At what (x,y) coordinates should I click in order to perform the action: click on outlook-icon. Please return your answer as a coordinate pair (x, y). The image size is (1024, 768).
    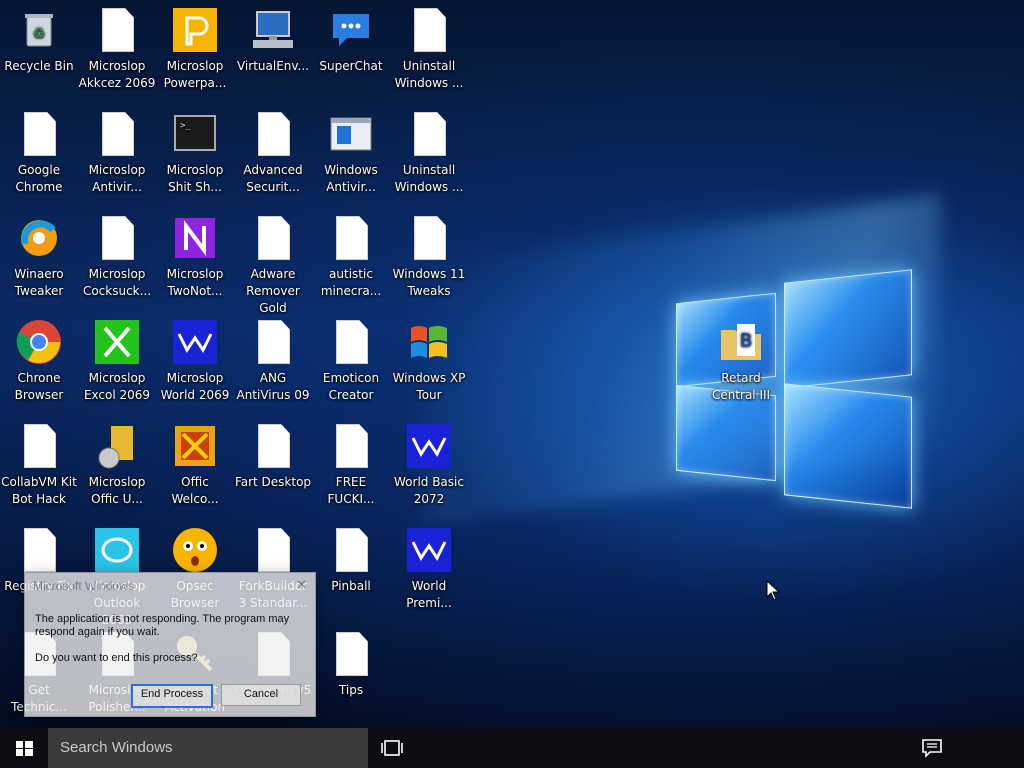
    Looking at the image, I should click on (117, 550).